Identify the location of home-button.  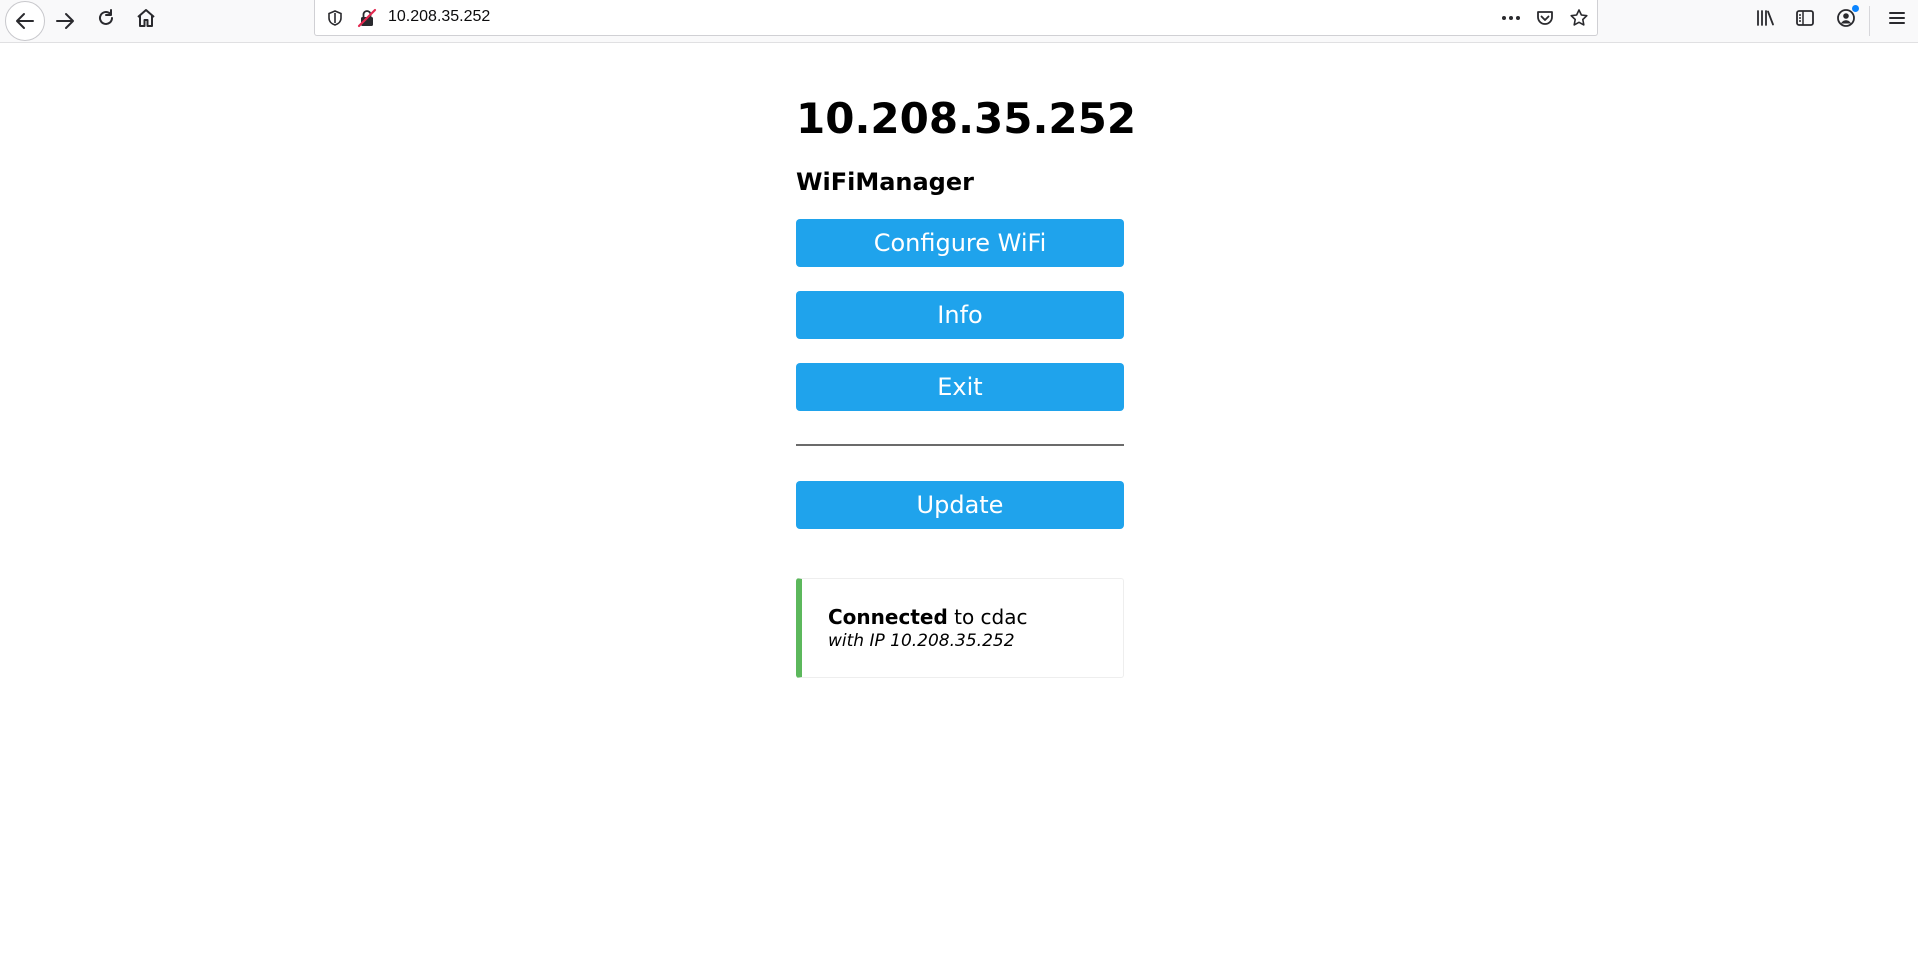
(146, 18).